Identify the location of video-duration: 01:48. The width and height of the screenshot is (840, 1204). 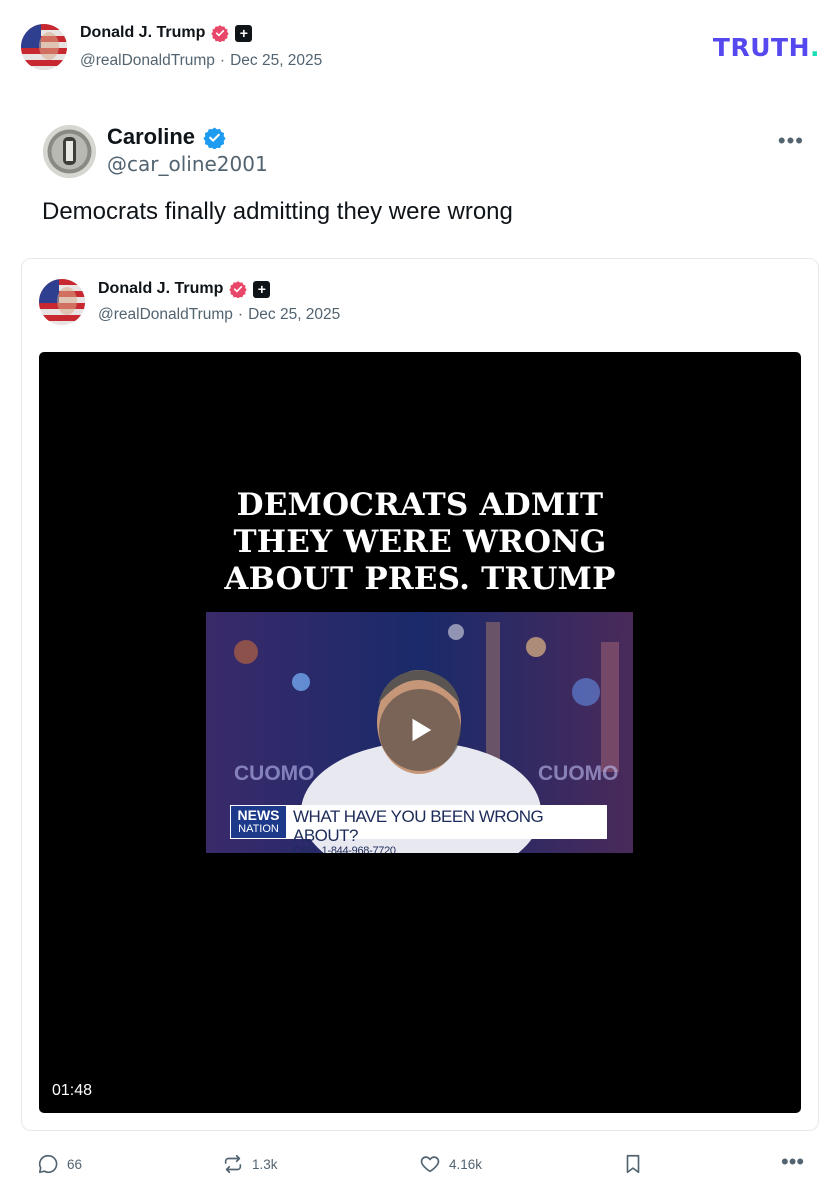
(72, 1090).